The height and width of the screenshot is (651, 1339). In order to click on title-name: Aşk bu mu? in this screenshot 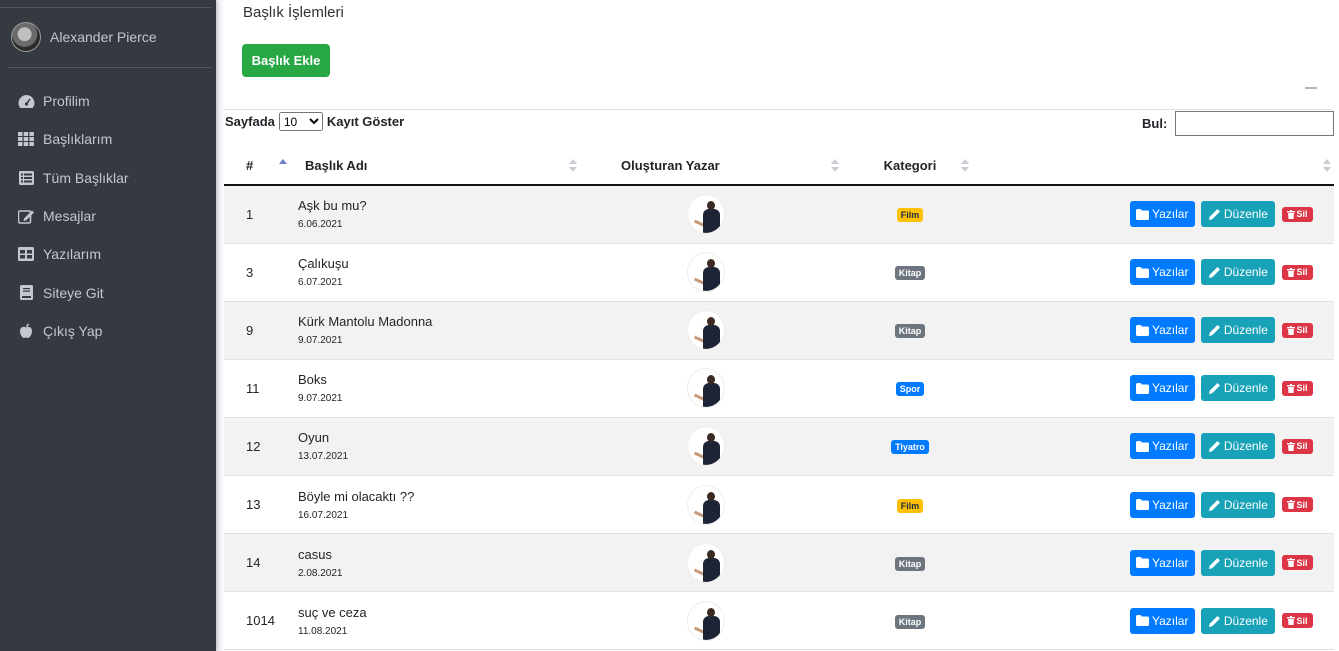, I will do `click(332, 206)`.